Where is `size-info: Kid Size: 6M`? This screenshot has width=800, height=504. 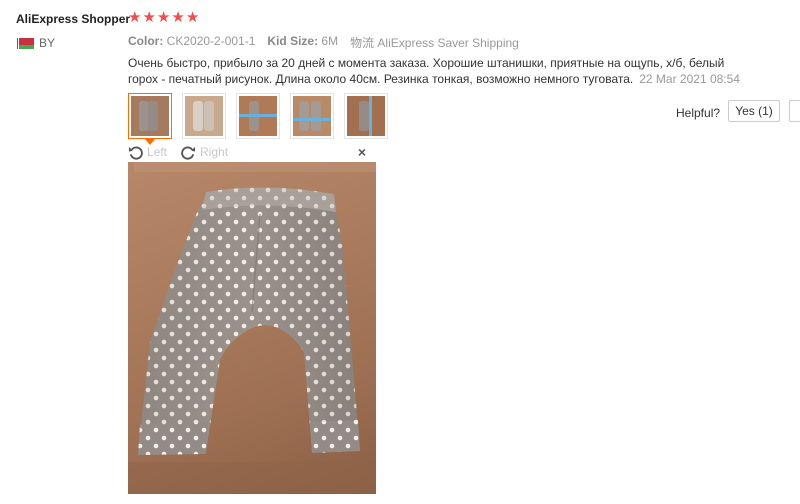 size-info: Kid Size: 6M is located at coordinates (303, 41).